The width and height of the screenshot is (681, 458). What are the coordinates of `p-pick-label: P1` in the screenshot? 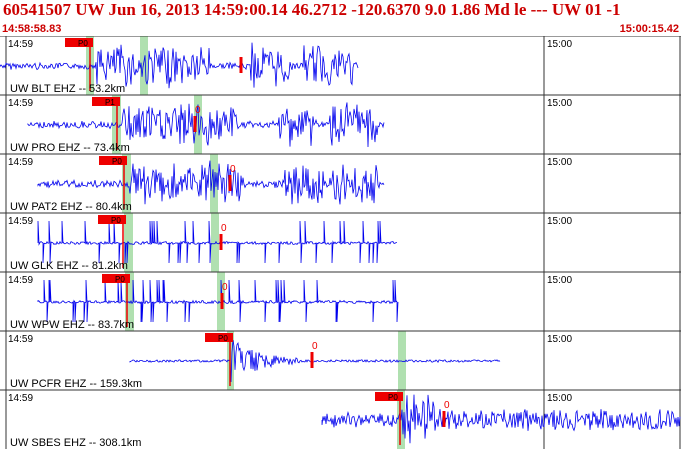 It's located at (110, 102).